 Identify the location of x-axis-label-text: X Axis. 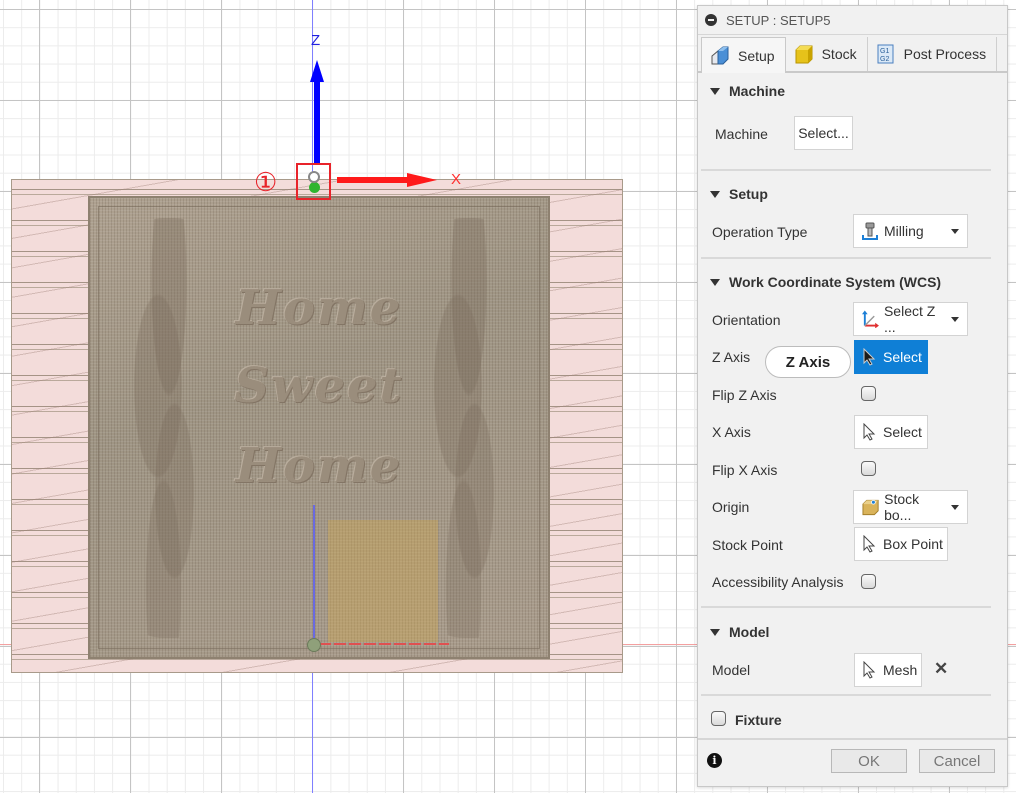
(731, 432).